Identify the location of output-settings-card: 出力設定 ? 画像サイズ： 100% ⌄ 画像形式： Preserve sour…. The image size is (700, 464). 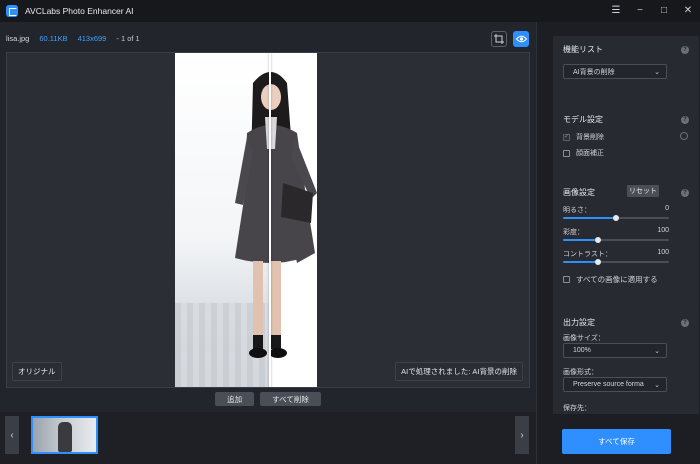
(626, 369).